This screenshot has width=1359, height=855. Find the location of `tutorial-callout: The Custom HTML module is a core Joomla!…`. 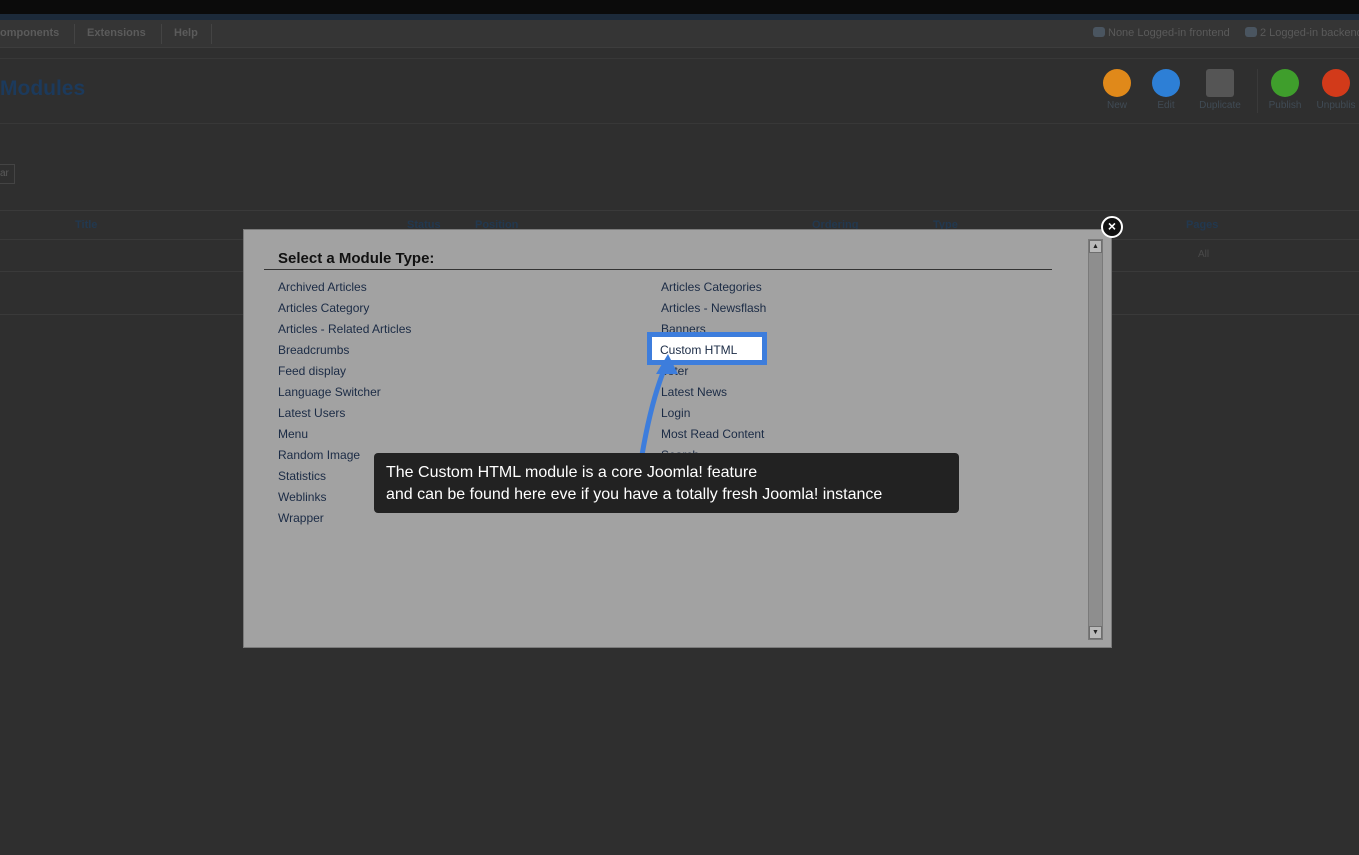

tutorial-callout: The Custom HTML module is a core Joomla!… is located at coordinates (666, 483).